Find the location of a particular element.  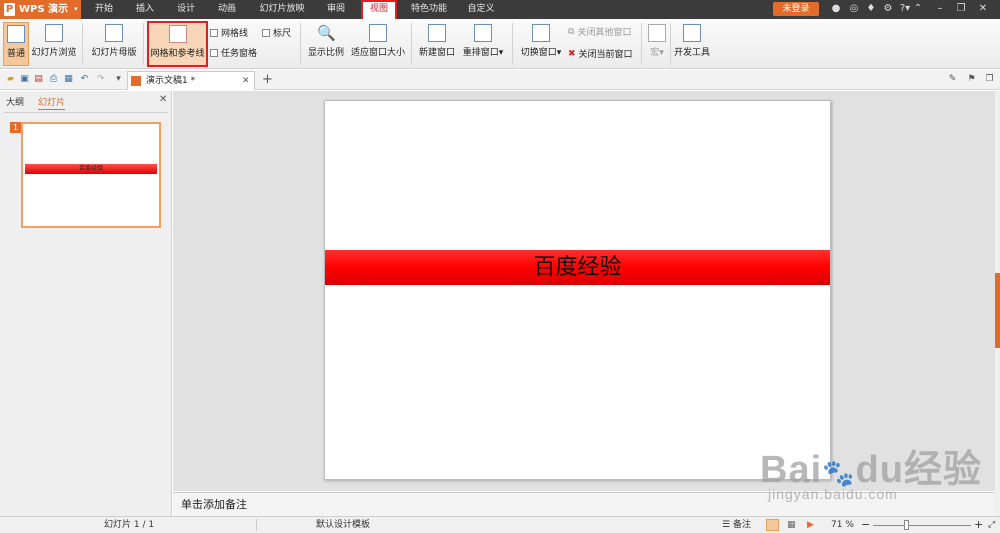

tab-outline: 大纲 is located at coordinates (15, 103).